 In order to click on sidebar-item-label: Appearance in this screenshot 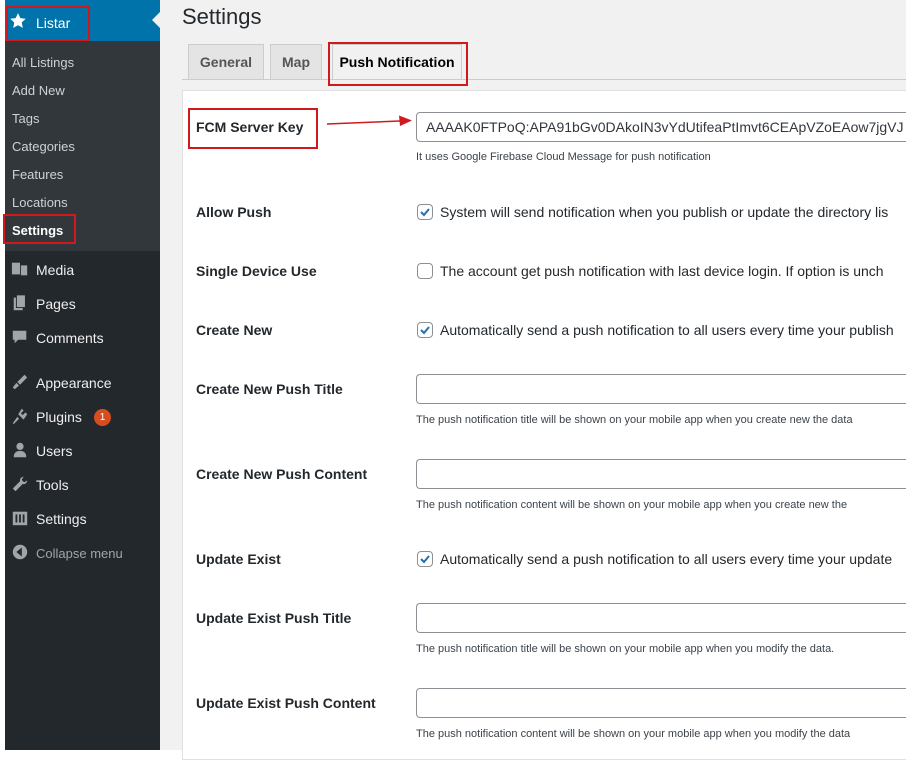, I will do `click(74, 383)`.